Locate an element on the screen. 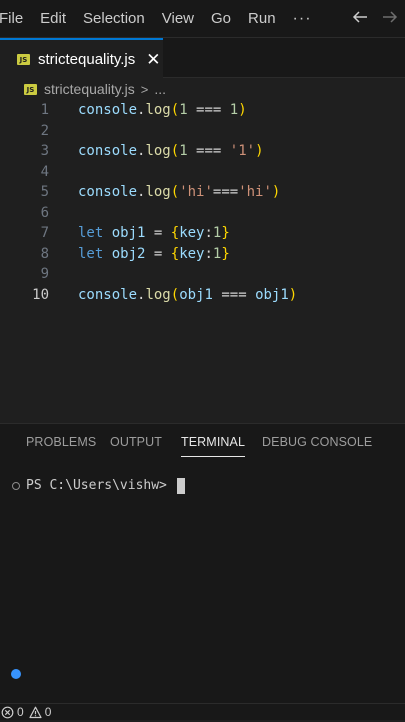  forward-arrow-icon is located at coordinates (390, 17).